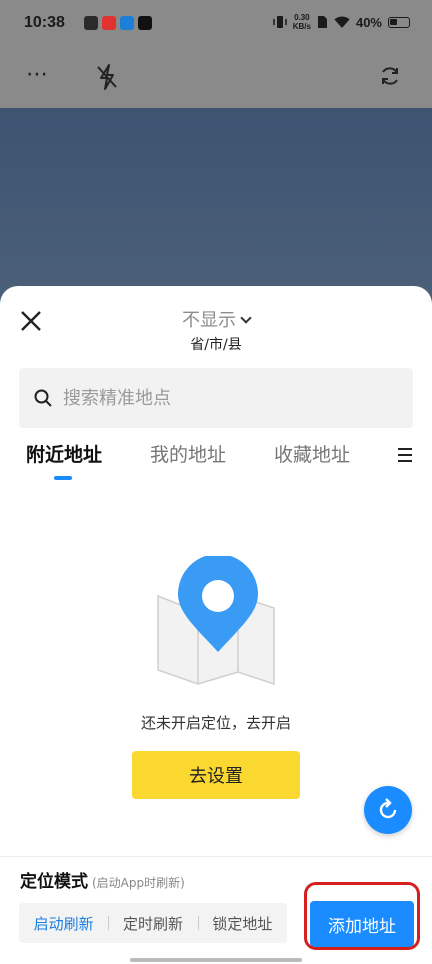 Image resolution: width=432 pixels, height=964 pixels. What do you see at coordinates (216, 775) in the screenshot?
I see `go-settings-button: 去设置` at bounding box center [216, 775].